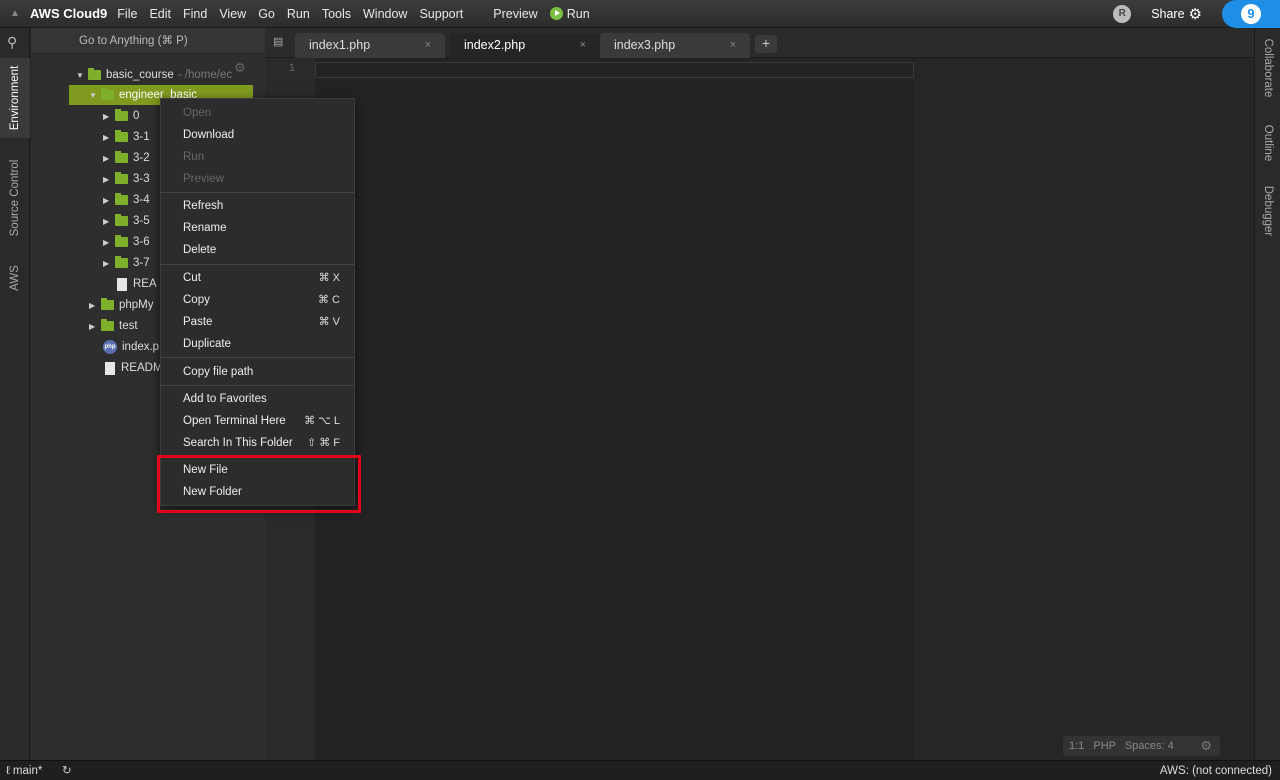 This screenshot has height=780, width=1280. Describe the element at coordinates (234, 421) in the screenshot. I see `menu-open-terminal-label: Open Terminal Here` at that location.